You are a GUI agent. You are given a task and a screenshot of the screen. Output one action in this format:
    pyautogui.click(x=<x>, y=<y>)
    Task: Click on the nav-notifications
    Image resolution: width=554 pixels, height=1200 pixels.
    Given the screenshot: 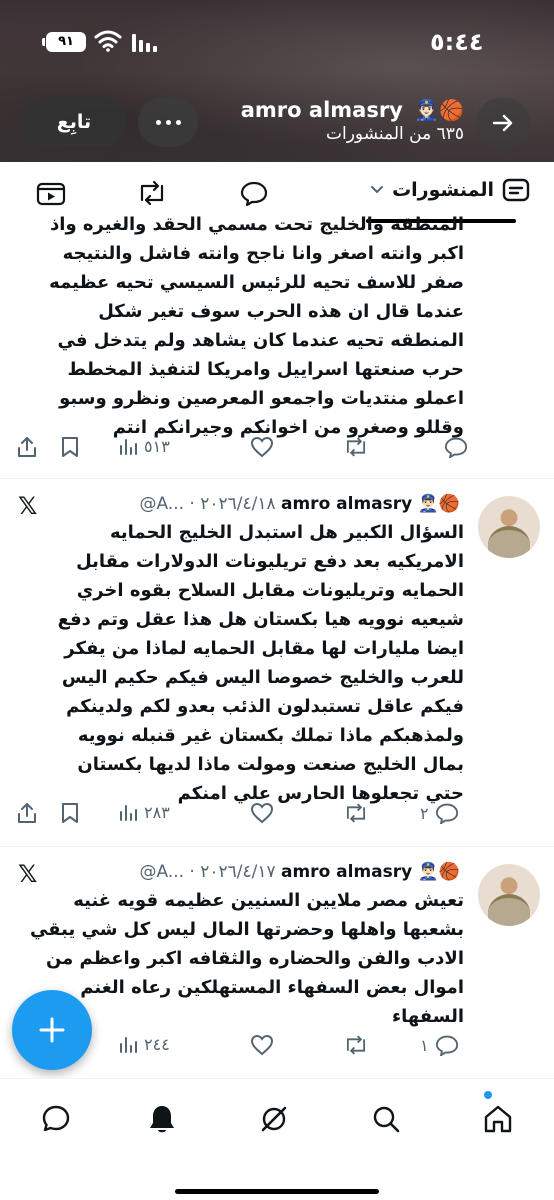 What is the action you would take?
    pyautogui.click(x=162, y=1119)
    